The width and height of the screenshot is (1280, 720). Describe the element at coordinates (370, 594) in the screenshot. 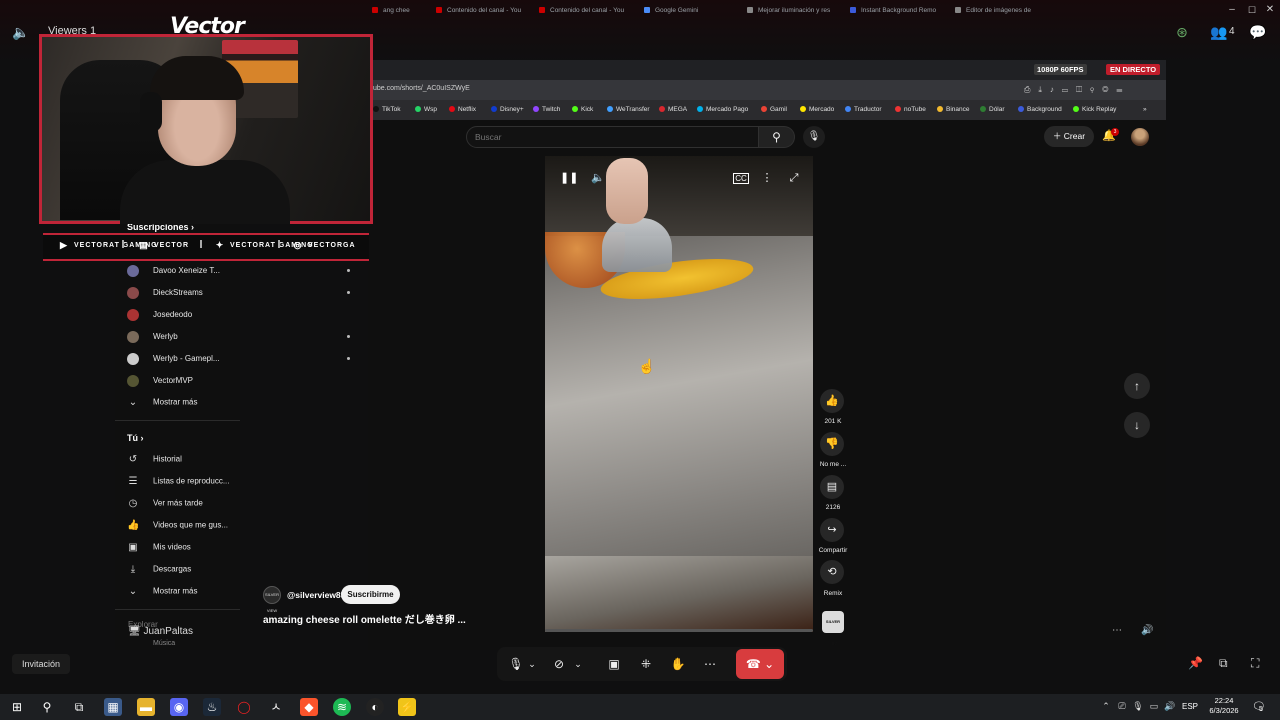

I see `subscribe-button: Suscribirme` at that location.